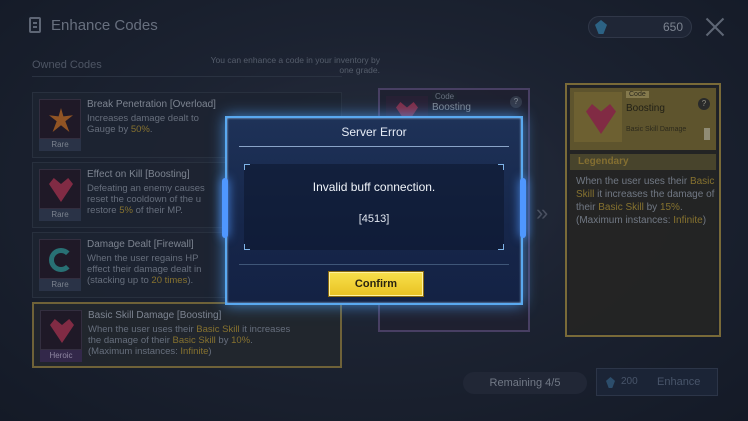 The image size is (748, 421). I want to click on error-message: Invalid buff connection., so click(374, 187).